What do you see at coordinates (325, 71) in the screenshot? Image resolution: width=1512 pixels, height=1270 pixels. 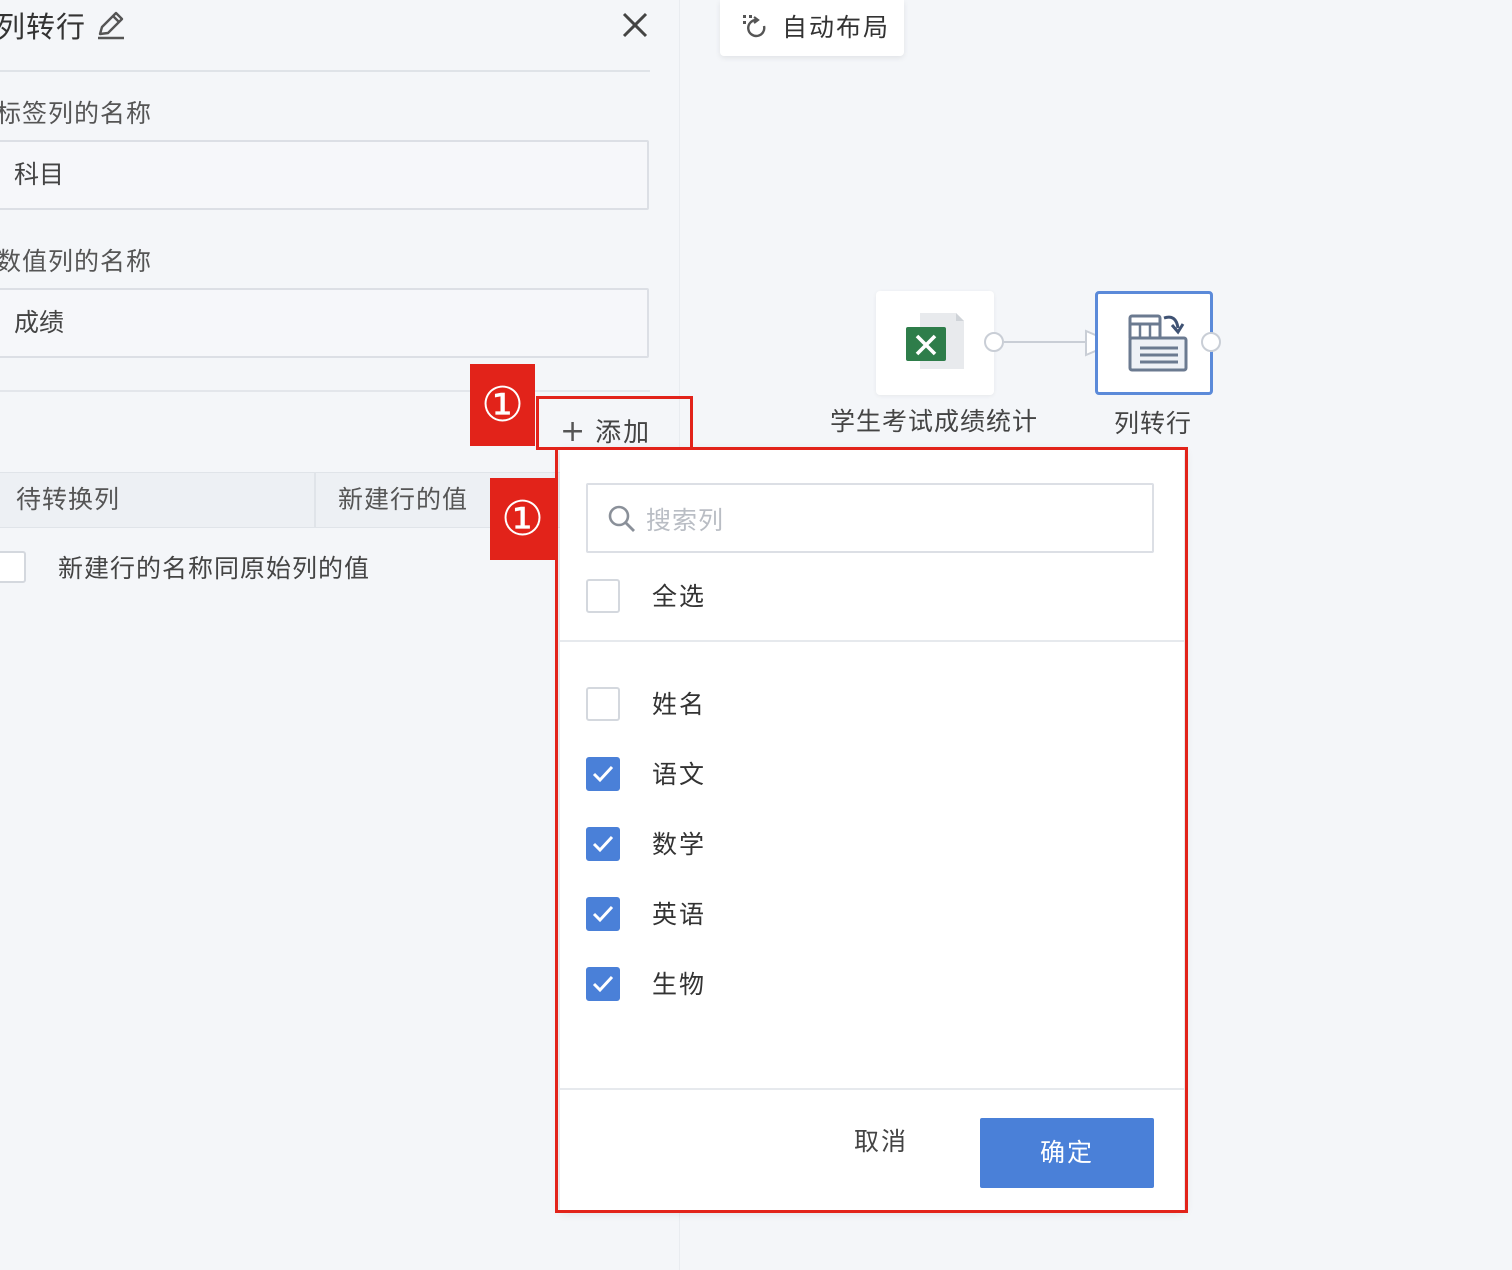 I see `title-divider` at bounding box center [325, 71].